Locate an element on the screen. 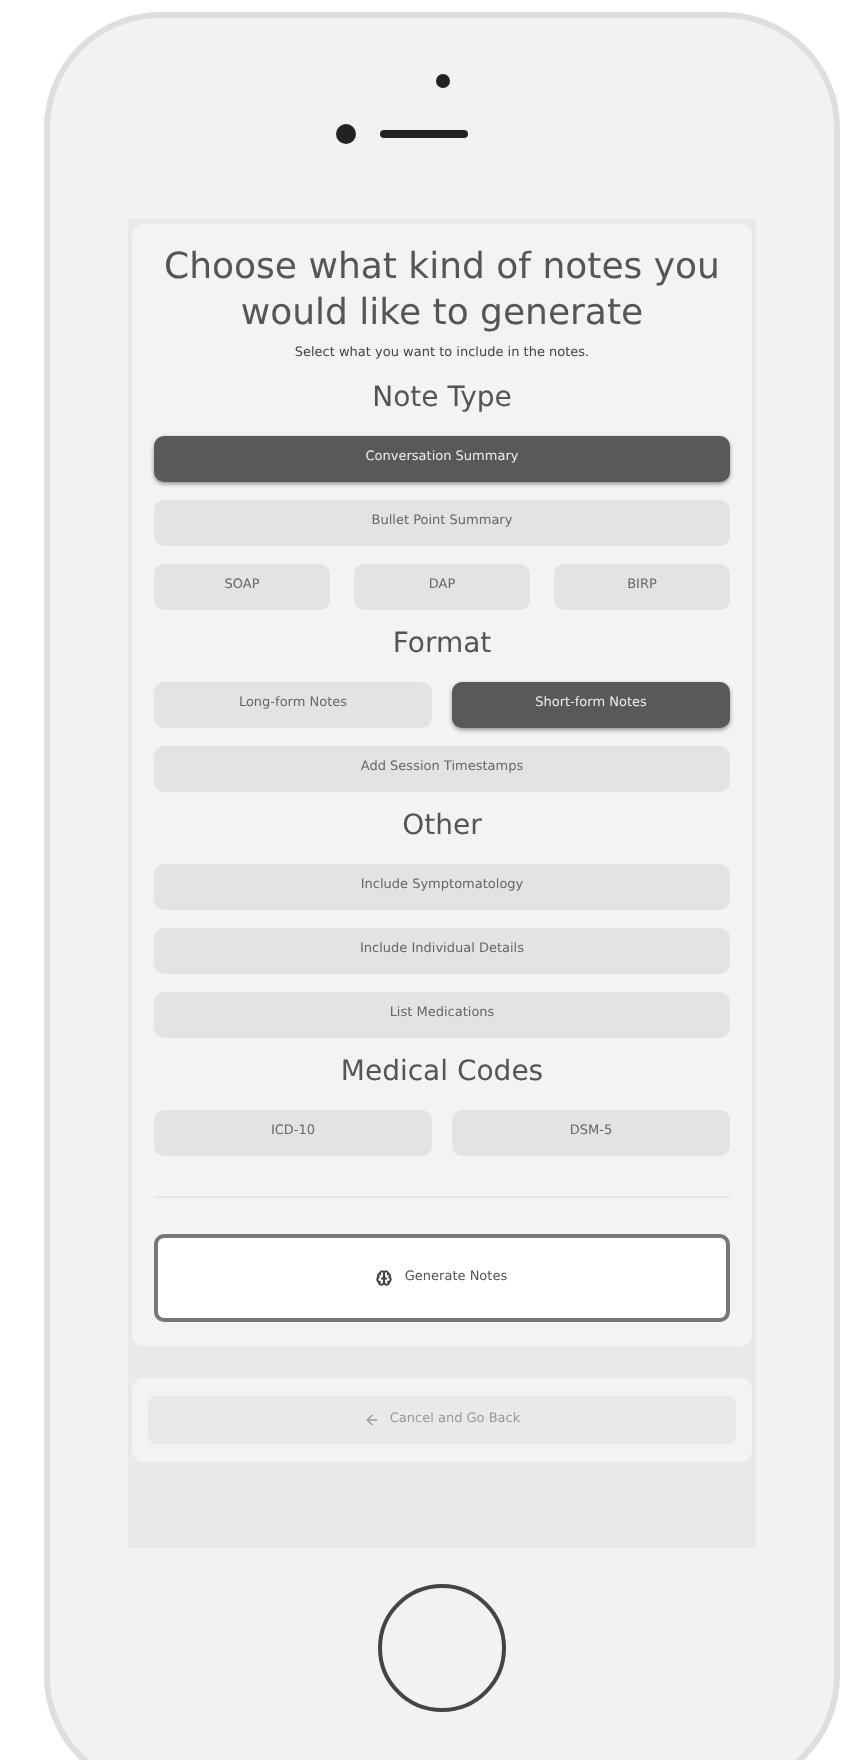 This screenshot has height=1760, width=868. page-title: Choose what kind of notes you would like to generate is located at coordinates (442, 290).